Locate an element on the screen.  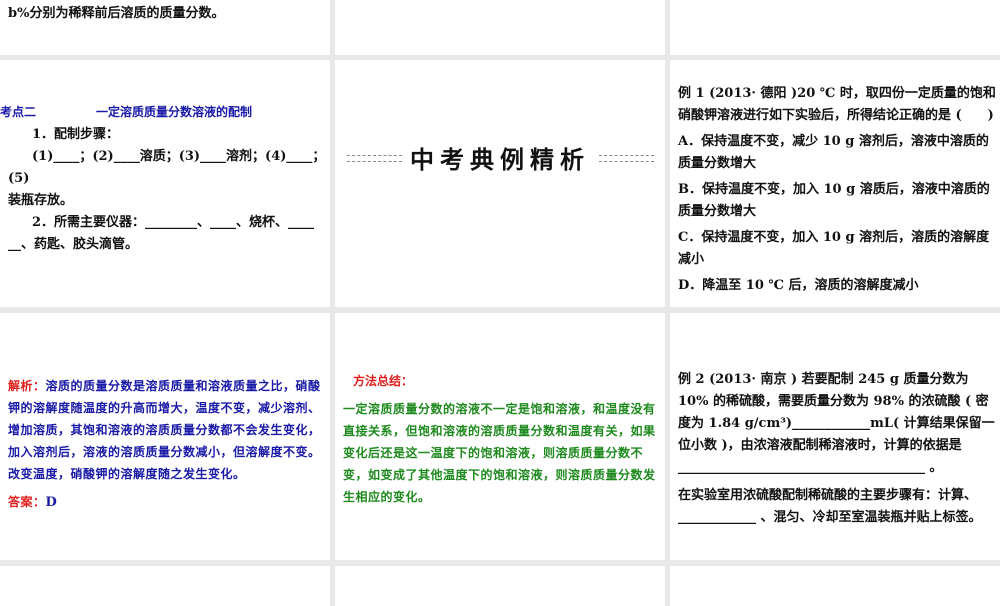
option-a: A．保持温度不变，减少 10 g 溶剂后，溶液中溶质的质量分数增大 is located at coordinates (833, 152).